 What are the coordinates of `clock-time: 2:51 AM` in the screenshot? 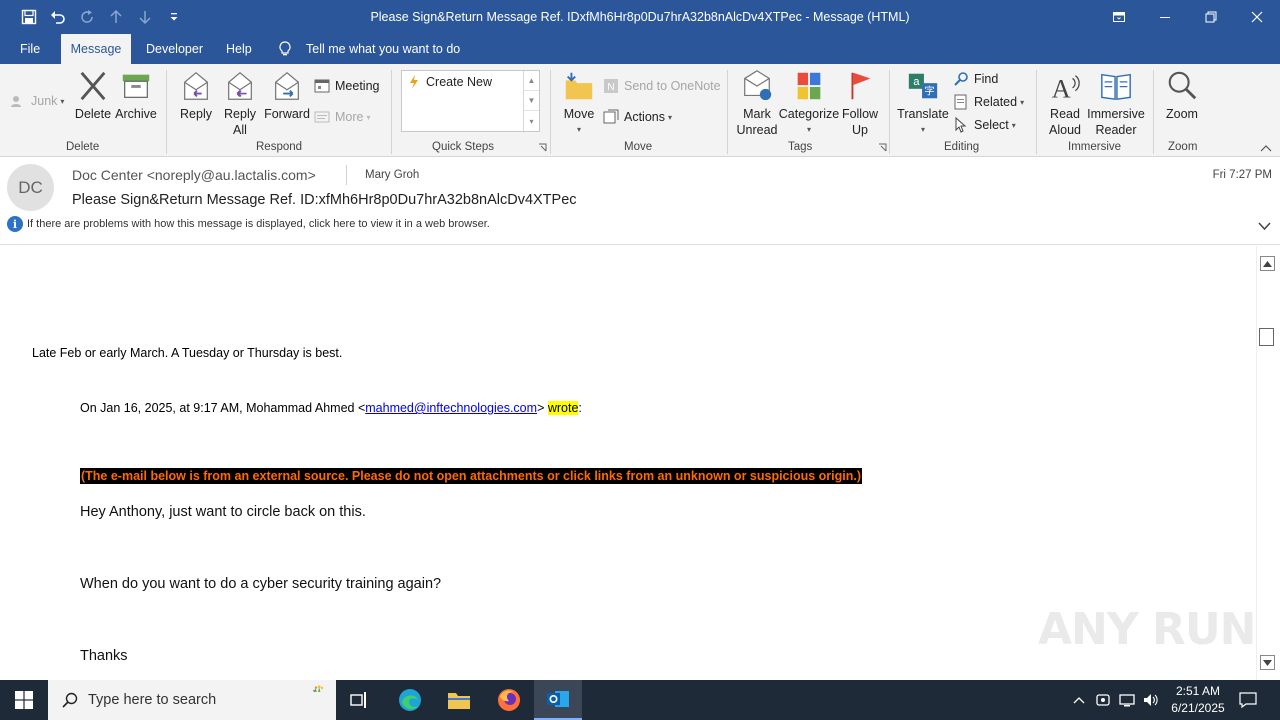 It's located at (1198, 691).